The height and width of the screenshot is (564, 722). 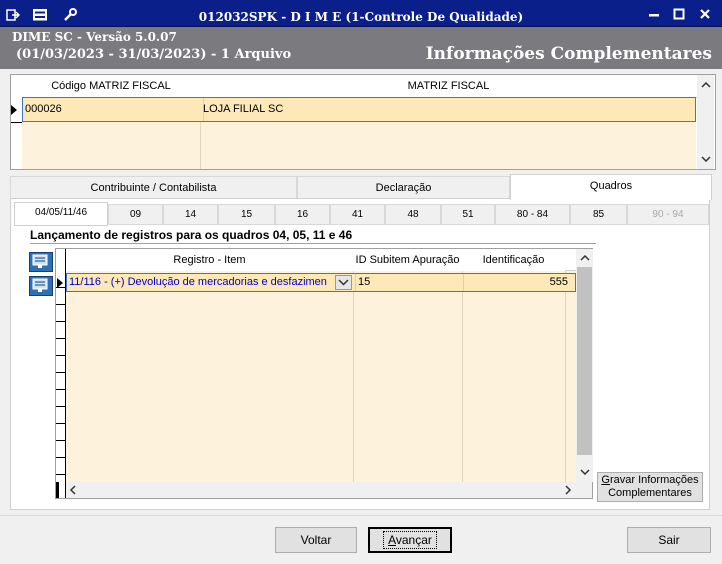 What do you see at coordinates (584, 361) in the screenshot?
I see `scroll-thumb` at bounding box center [584, 361].